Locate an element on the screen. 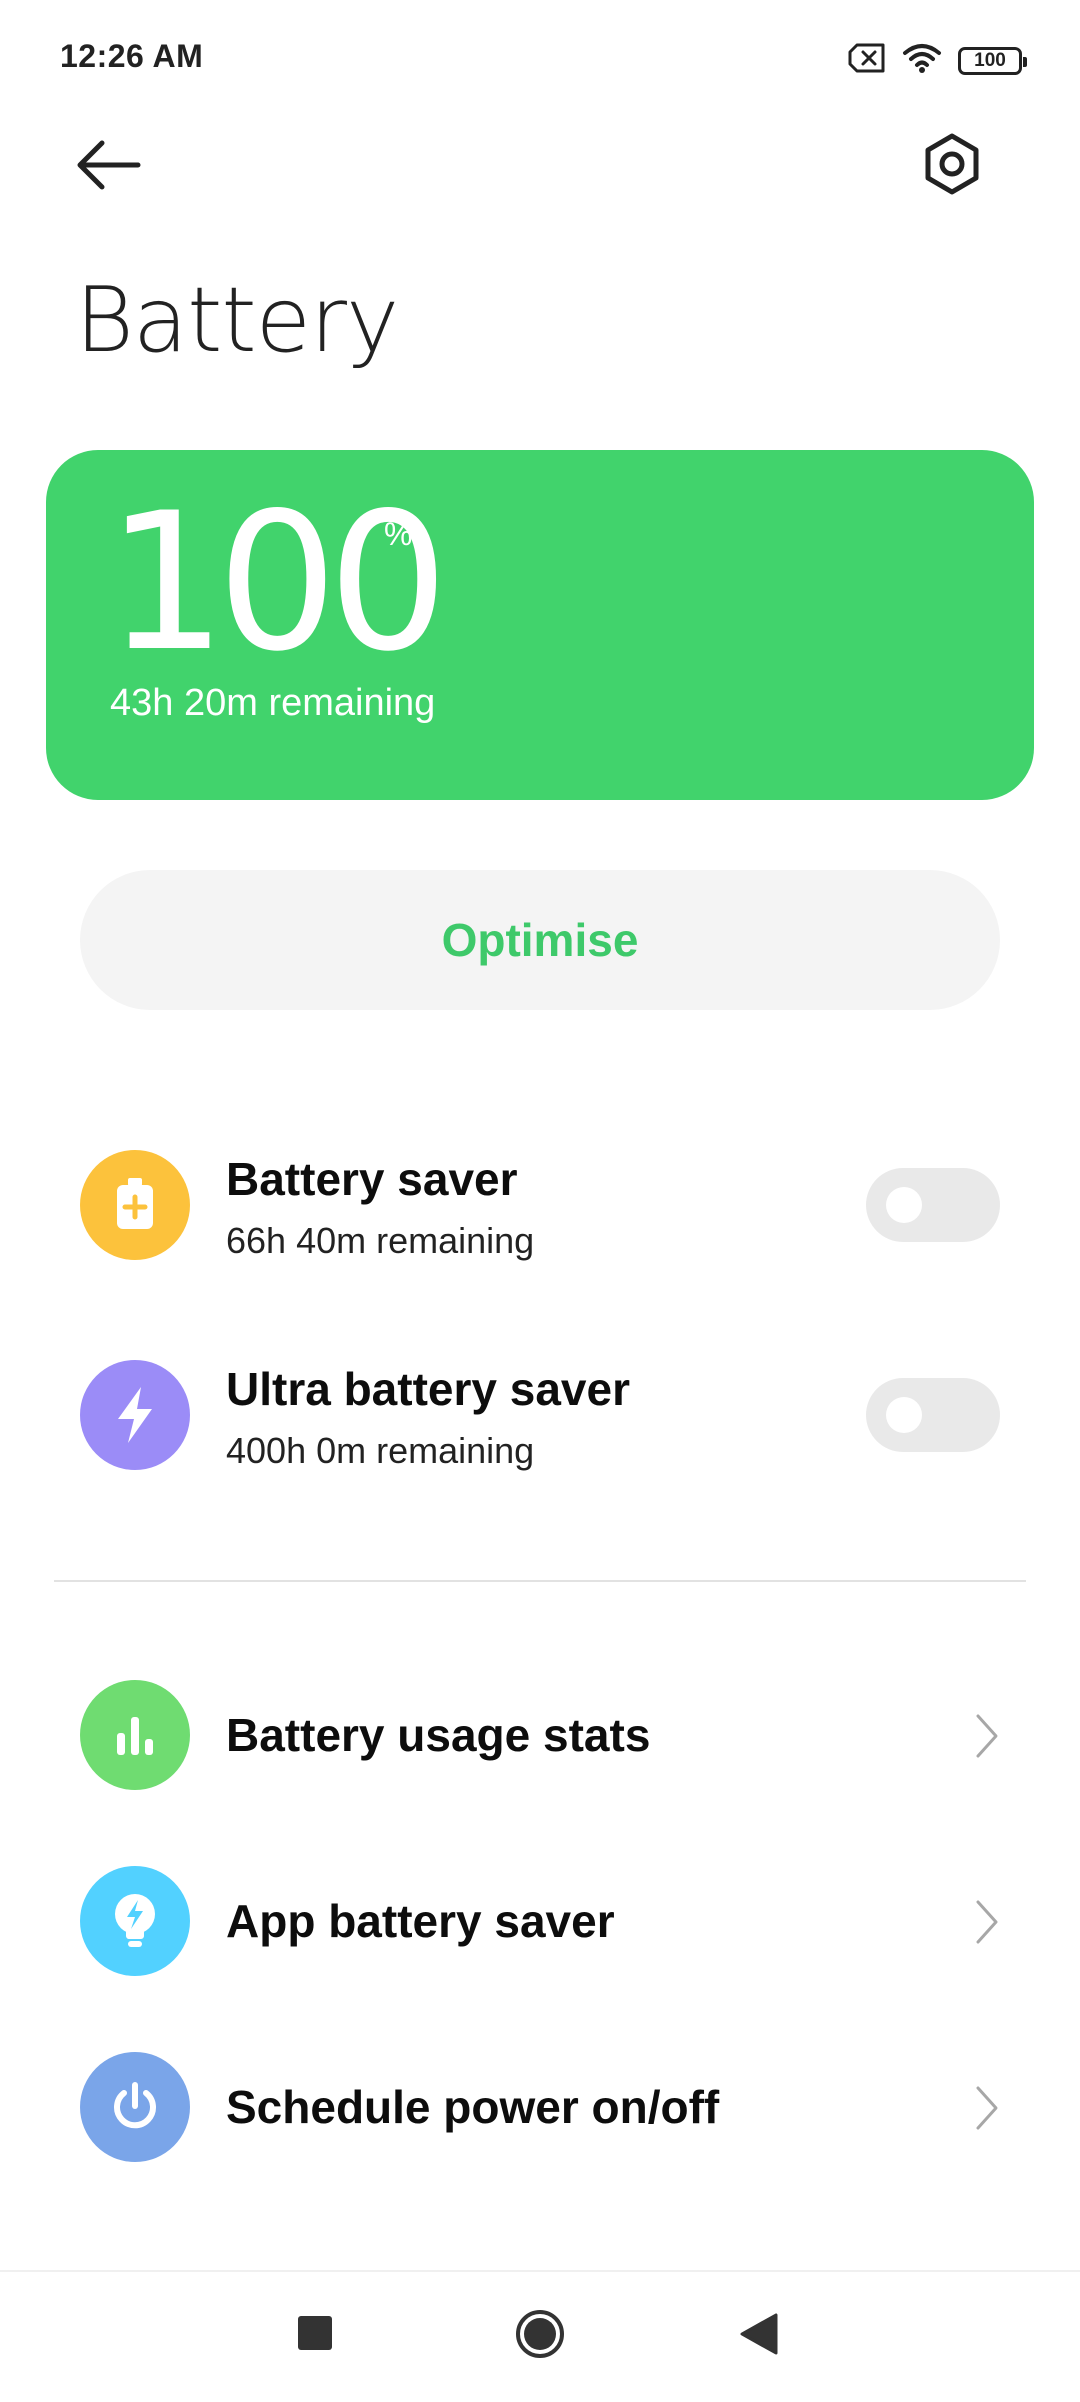 This screenshot has width=1080, height=2402. gear-icon is located at coordinates (952, 164).